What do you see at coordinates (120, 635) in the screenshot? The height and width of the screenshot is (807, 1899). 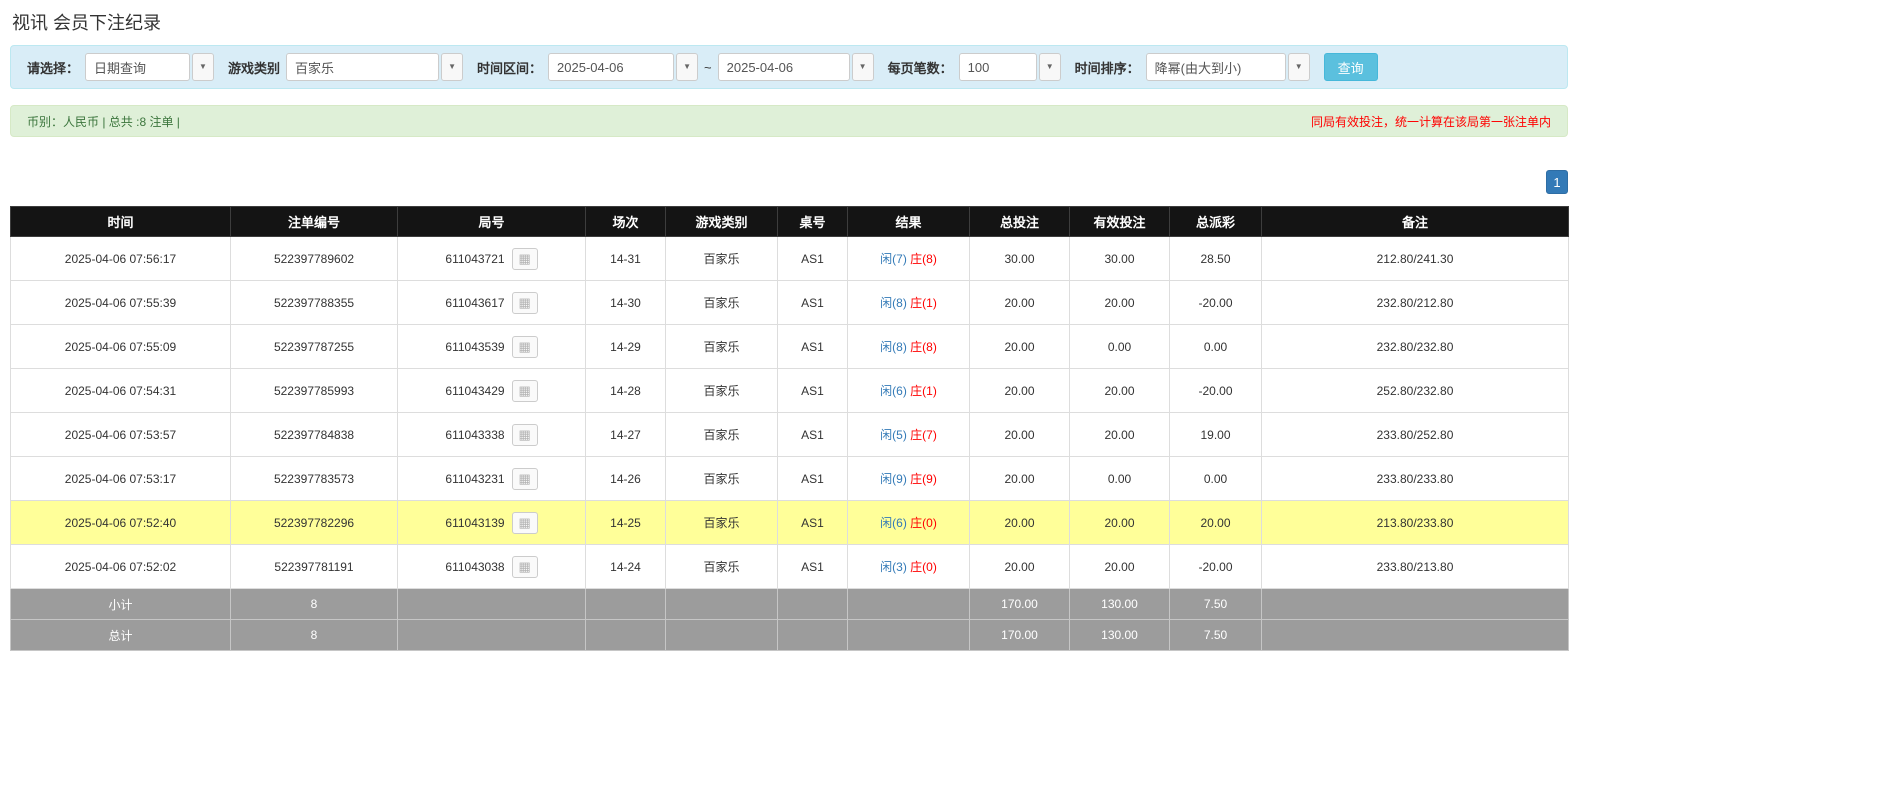 I see `total-label: 总计` at bounding box center [120, 635].